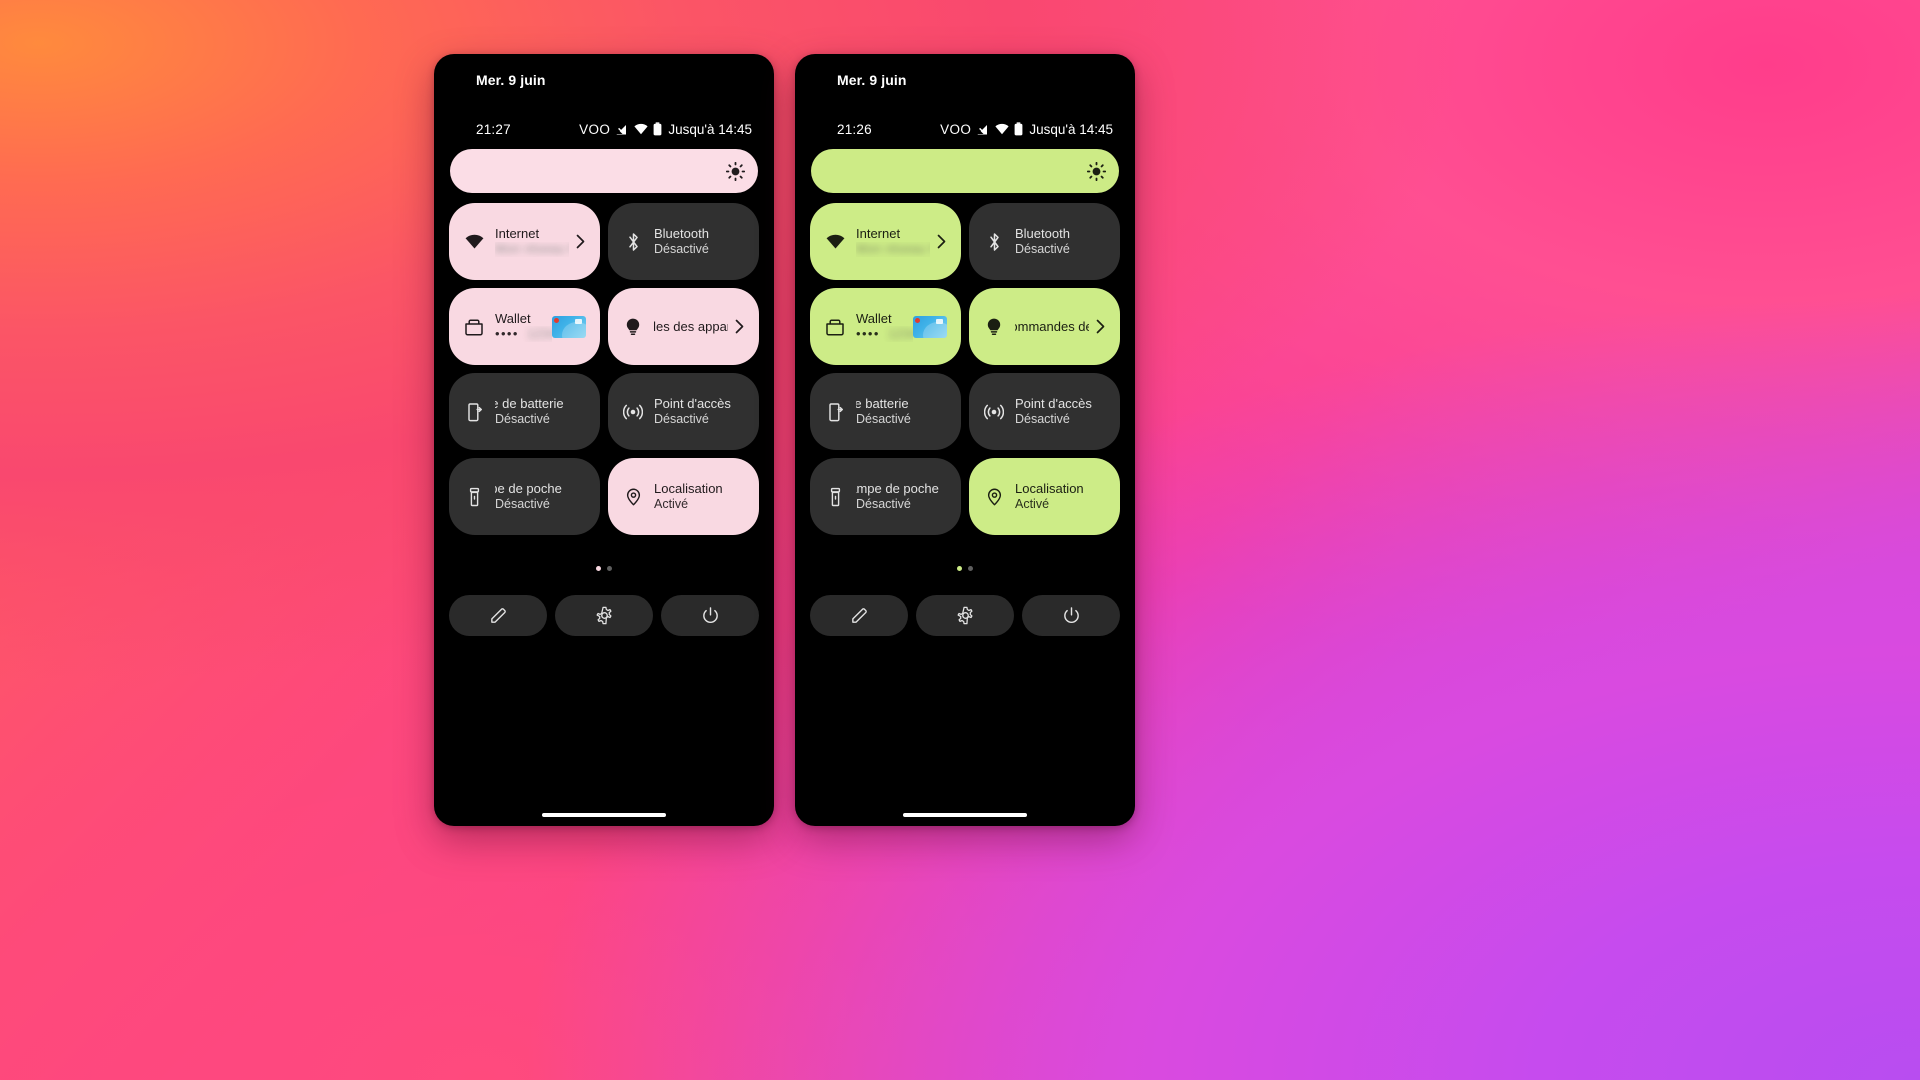  What do you see at coordinates (622, 129) in the screenshot?
I see `cellular-signal-icon` at bounding box center [622, 129].